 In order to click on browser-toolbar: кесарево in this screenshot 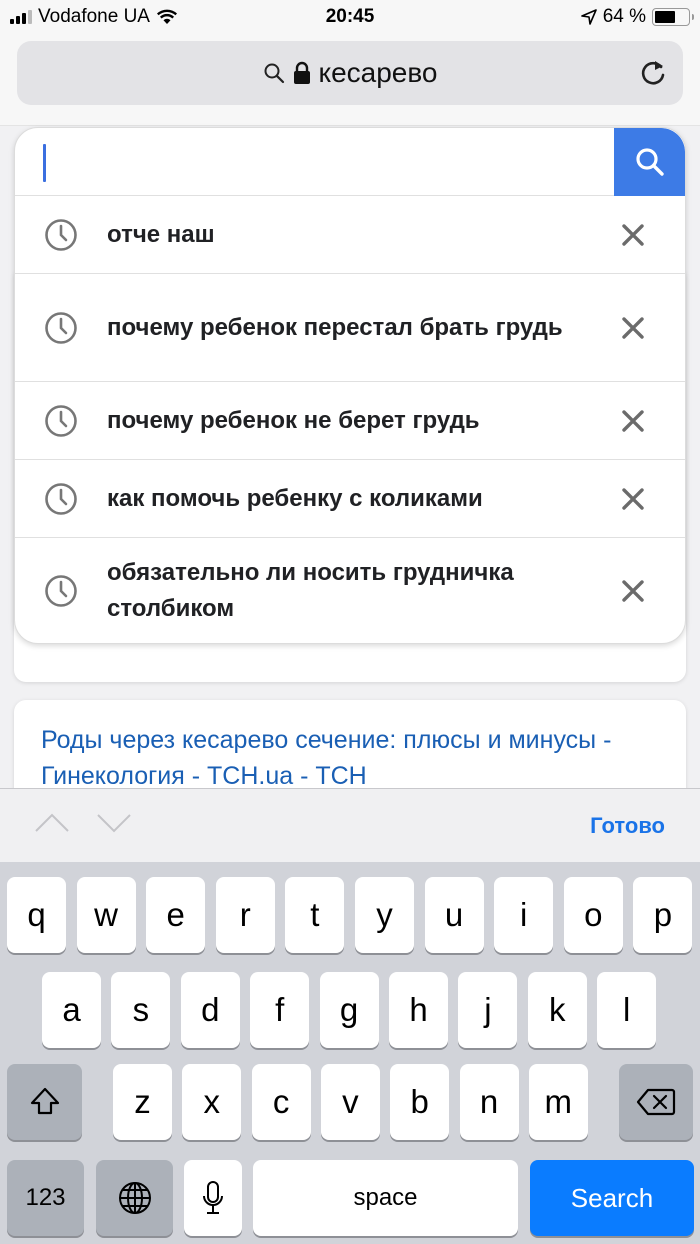, I will do `click(350, 81)`.